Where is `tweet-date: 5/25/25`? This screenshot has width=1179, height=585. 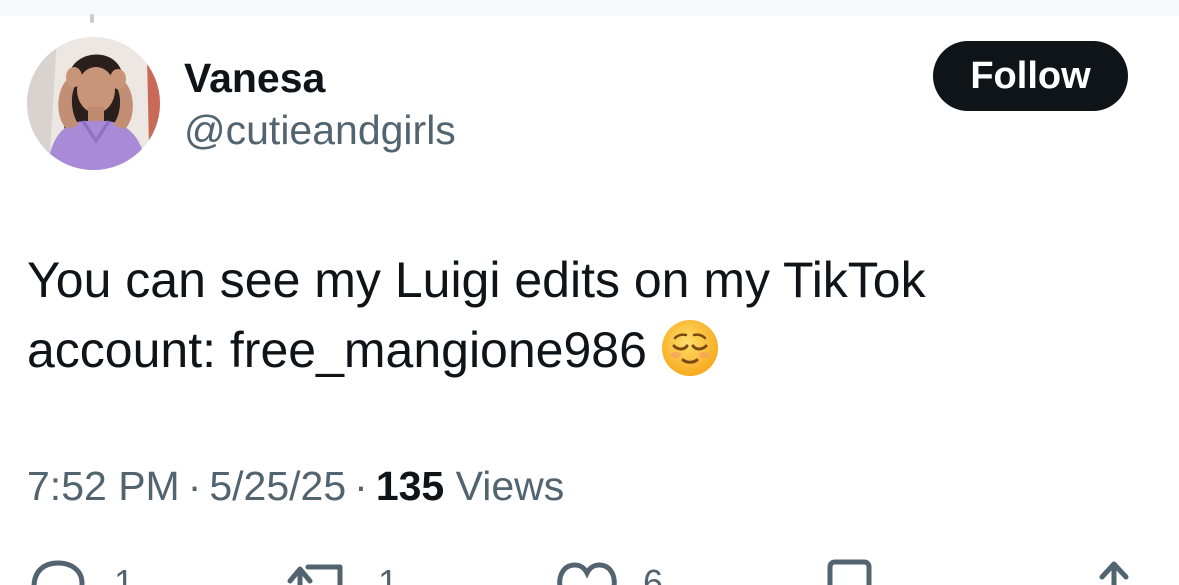 tweet-date: 5/25/25 is located at coordinates (277, 486).